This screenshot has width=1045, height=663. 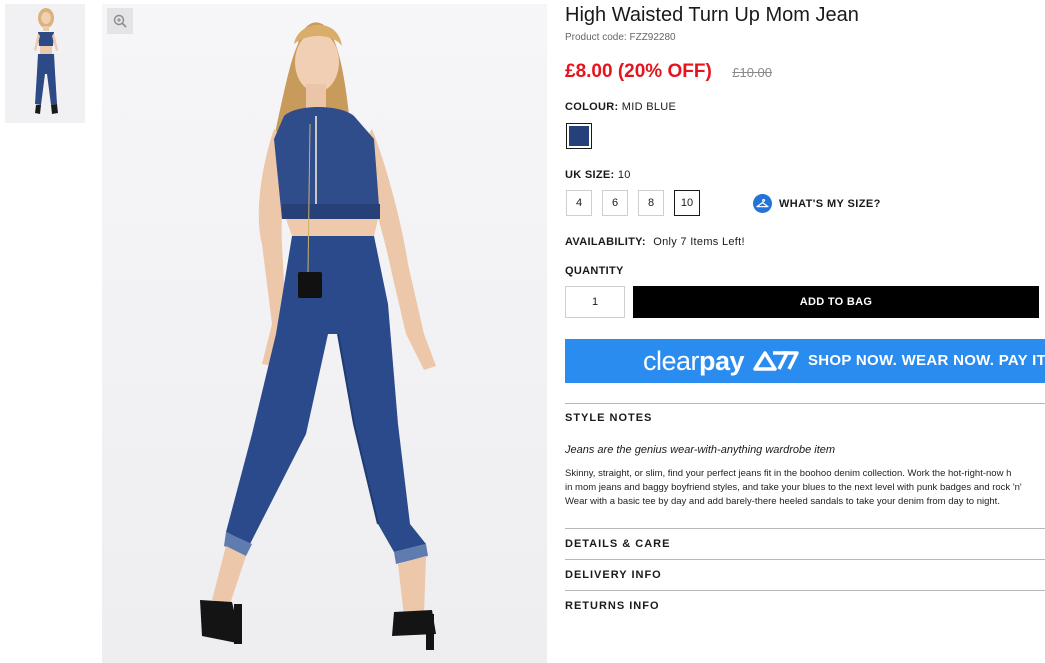 I want to click on colour-line: COLOUR: MID BLUE, so click(x=620, y=107).